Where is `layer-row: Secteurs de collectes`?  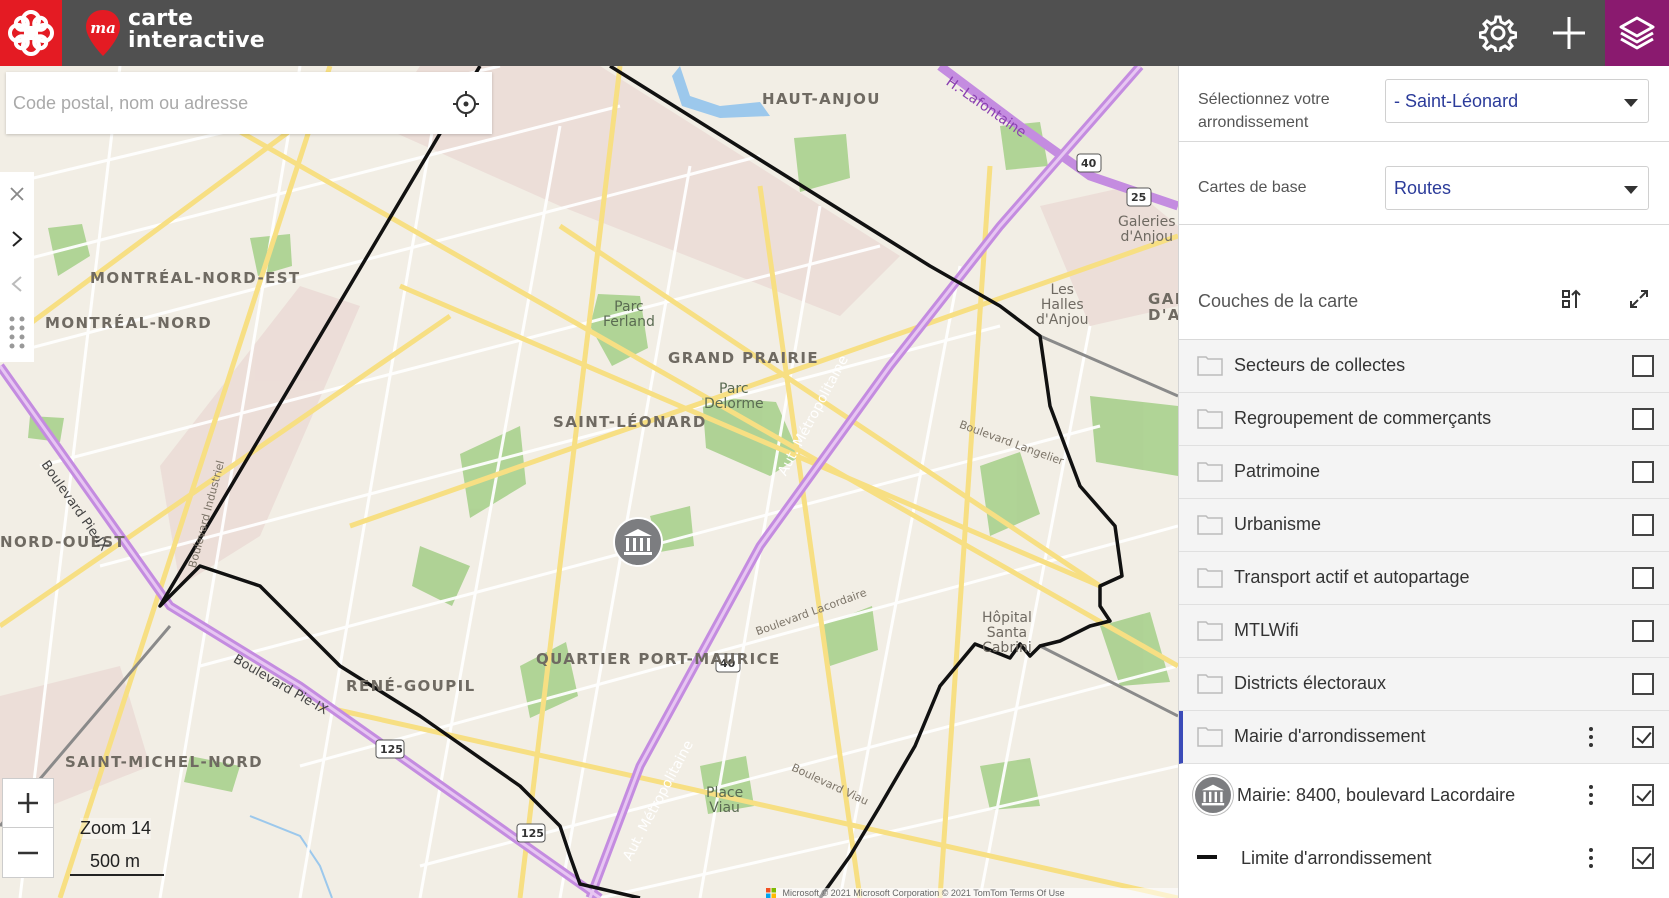 layer-row: Secteurs de collectes is located at coordinates (1424, 366).